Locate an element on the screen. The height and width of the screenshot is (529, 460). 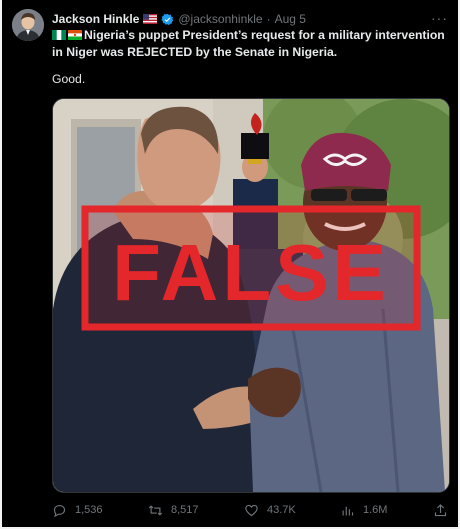
like-button: 43.7K is located at coordinates (292, 510).